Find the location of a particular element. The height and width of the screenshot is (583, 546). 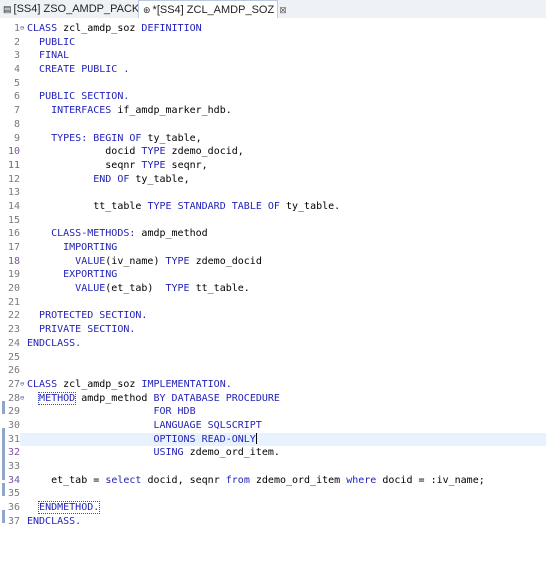

code-line-text: USING zdemo_ord_item. is located at coordinates (153, 452).